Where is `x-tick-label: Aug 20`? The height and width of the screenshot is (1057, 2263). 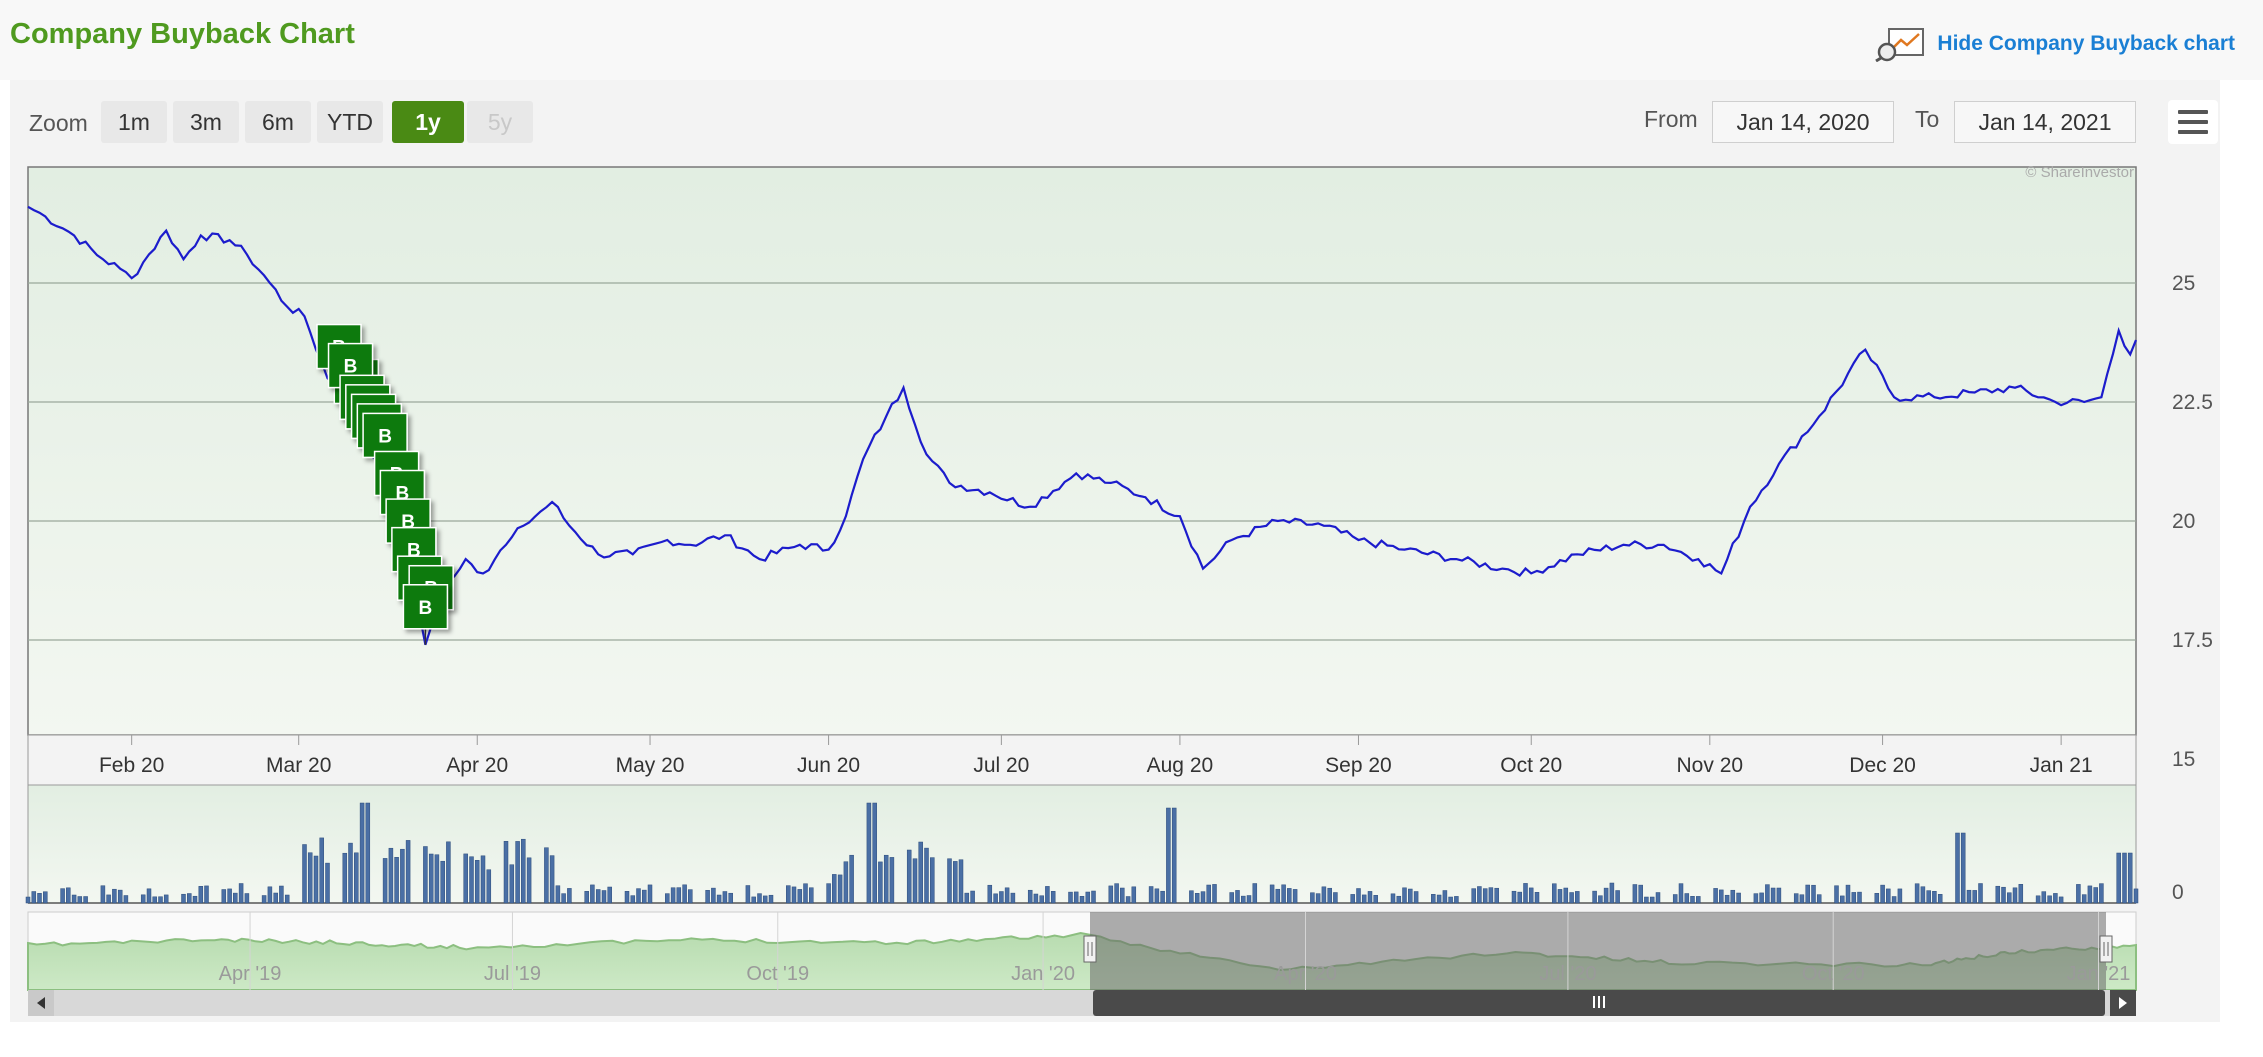 x-tick-label: Aug 20 is located at coordinates (1180, 765).